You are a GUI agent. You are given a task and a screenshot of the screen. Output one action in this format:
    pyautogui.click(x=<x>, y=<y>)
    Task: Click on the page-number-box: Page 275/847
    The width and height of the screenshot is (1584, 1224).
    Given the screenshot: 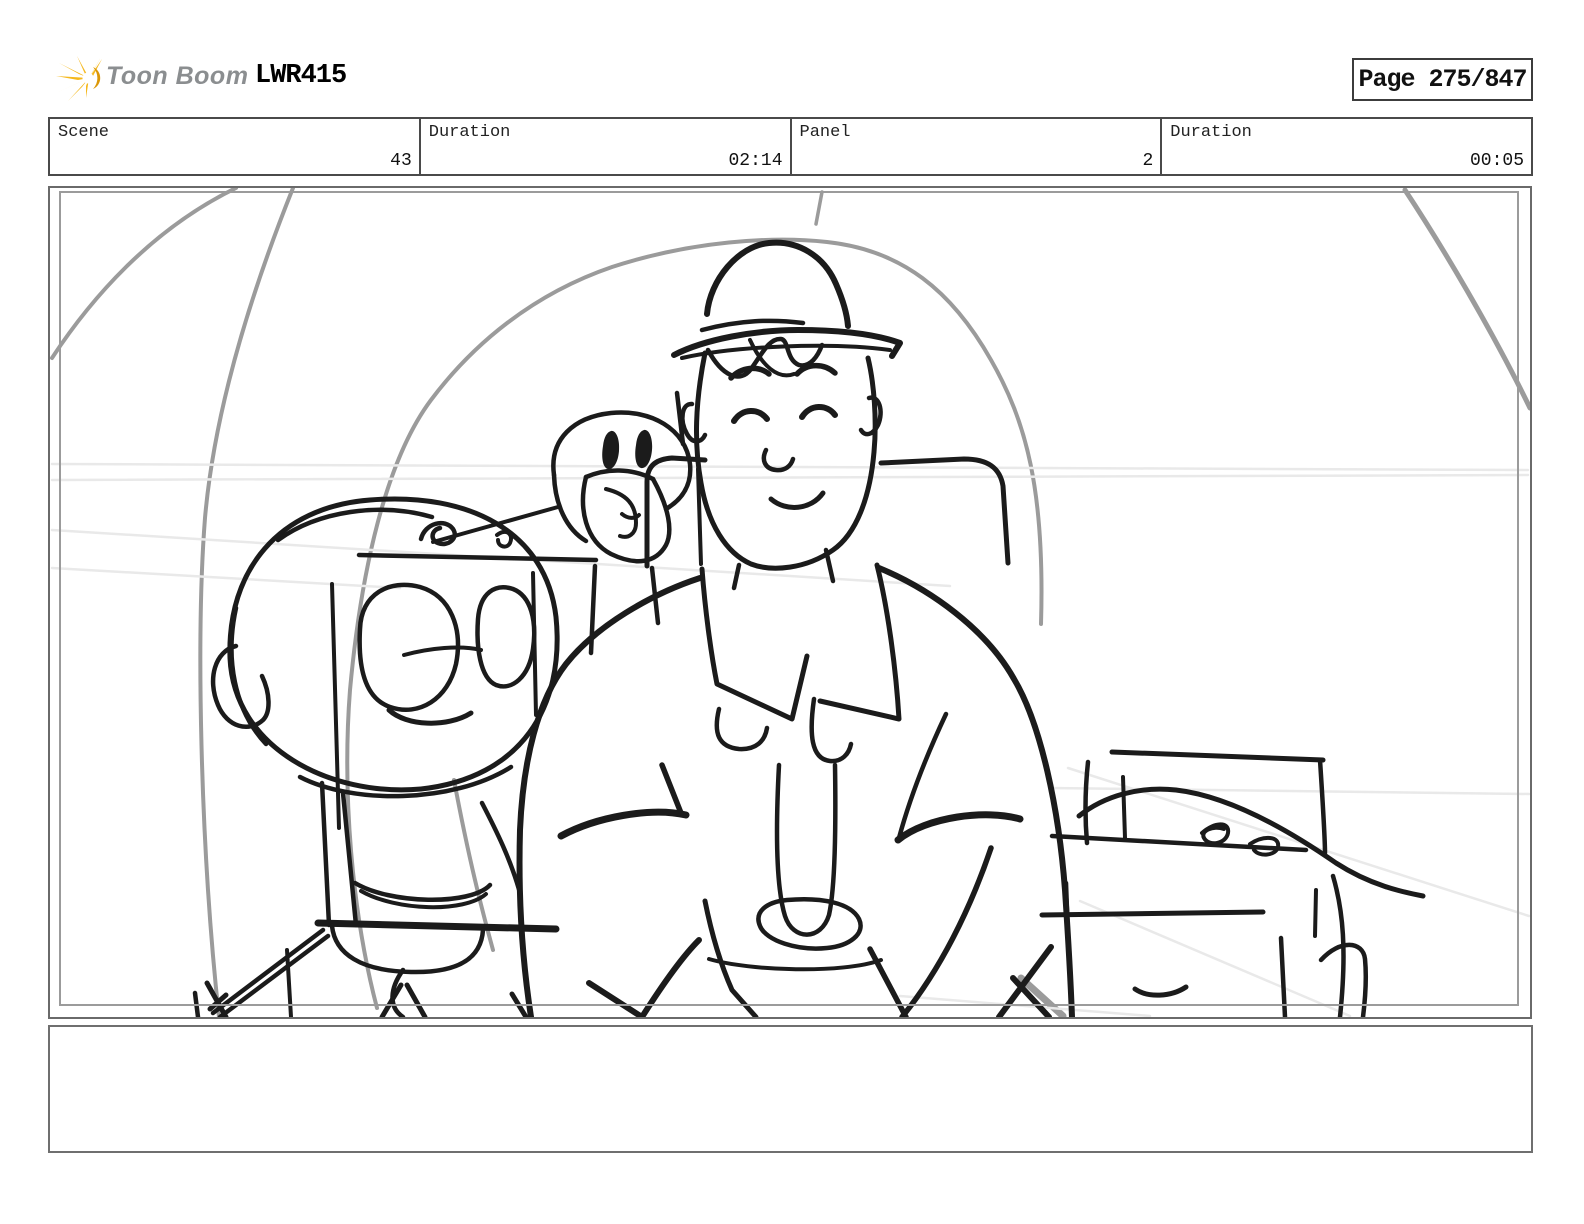 What is the action you would take?
    pyautogui.click(x=1442, y=79)
    